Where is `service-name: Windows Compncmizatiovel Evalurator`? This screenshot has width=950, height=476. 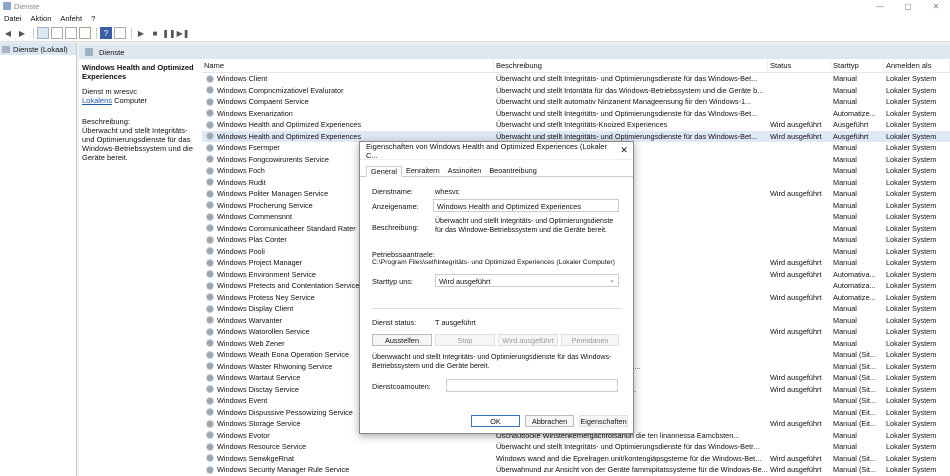
service-name: Windows Compncmizatiovel Evalurator is located at coordinates (280, 90).